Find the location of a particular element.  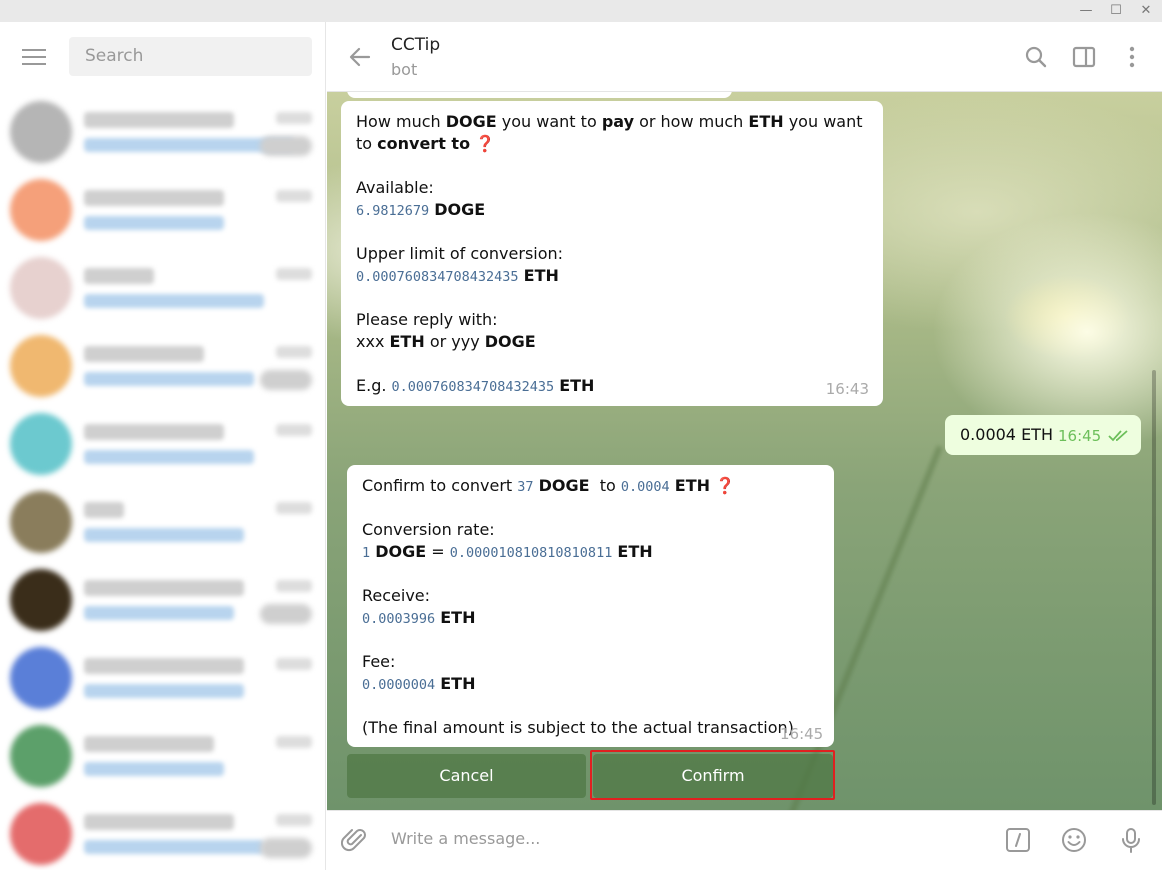

paperclip-icon is located at coordinates (355, 840).